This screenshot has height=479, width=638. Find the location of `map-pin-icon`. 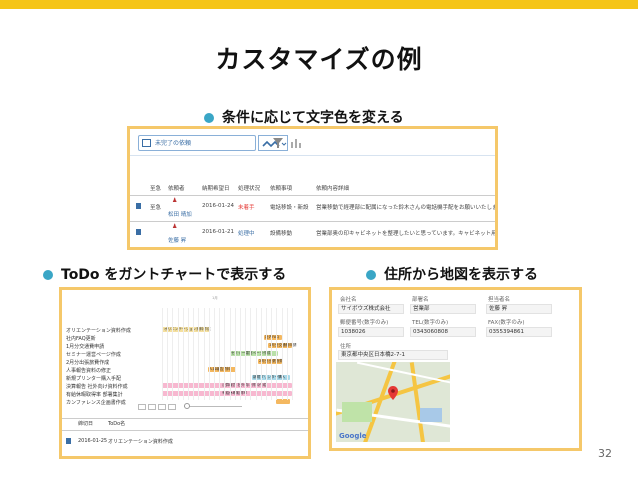

map-pin-icon is located at coordinates (393, 393).